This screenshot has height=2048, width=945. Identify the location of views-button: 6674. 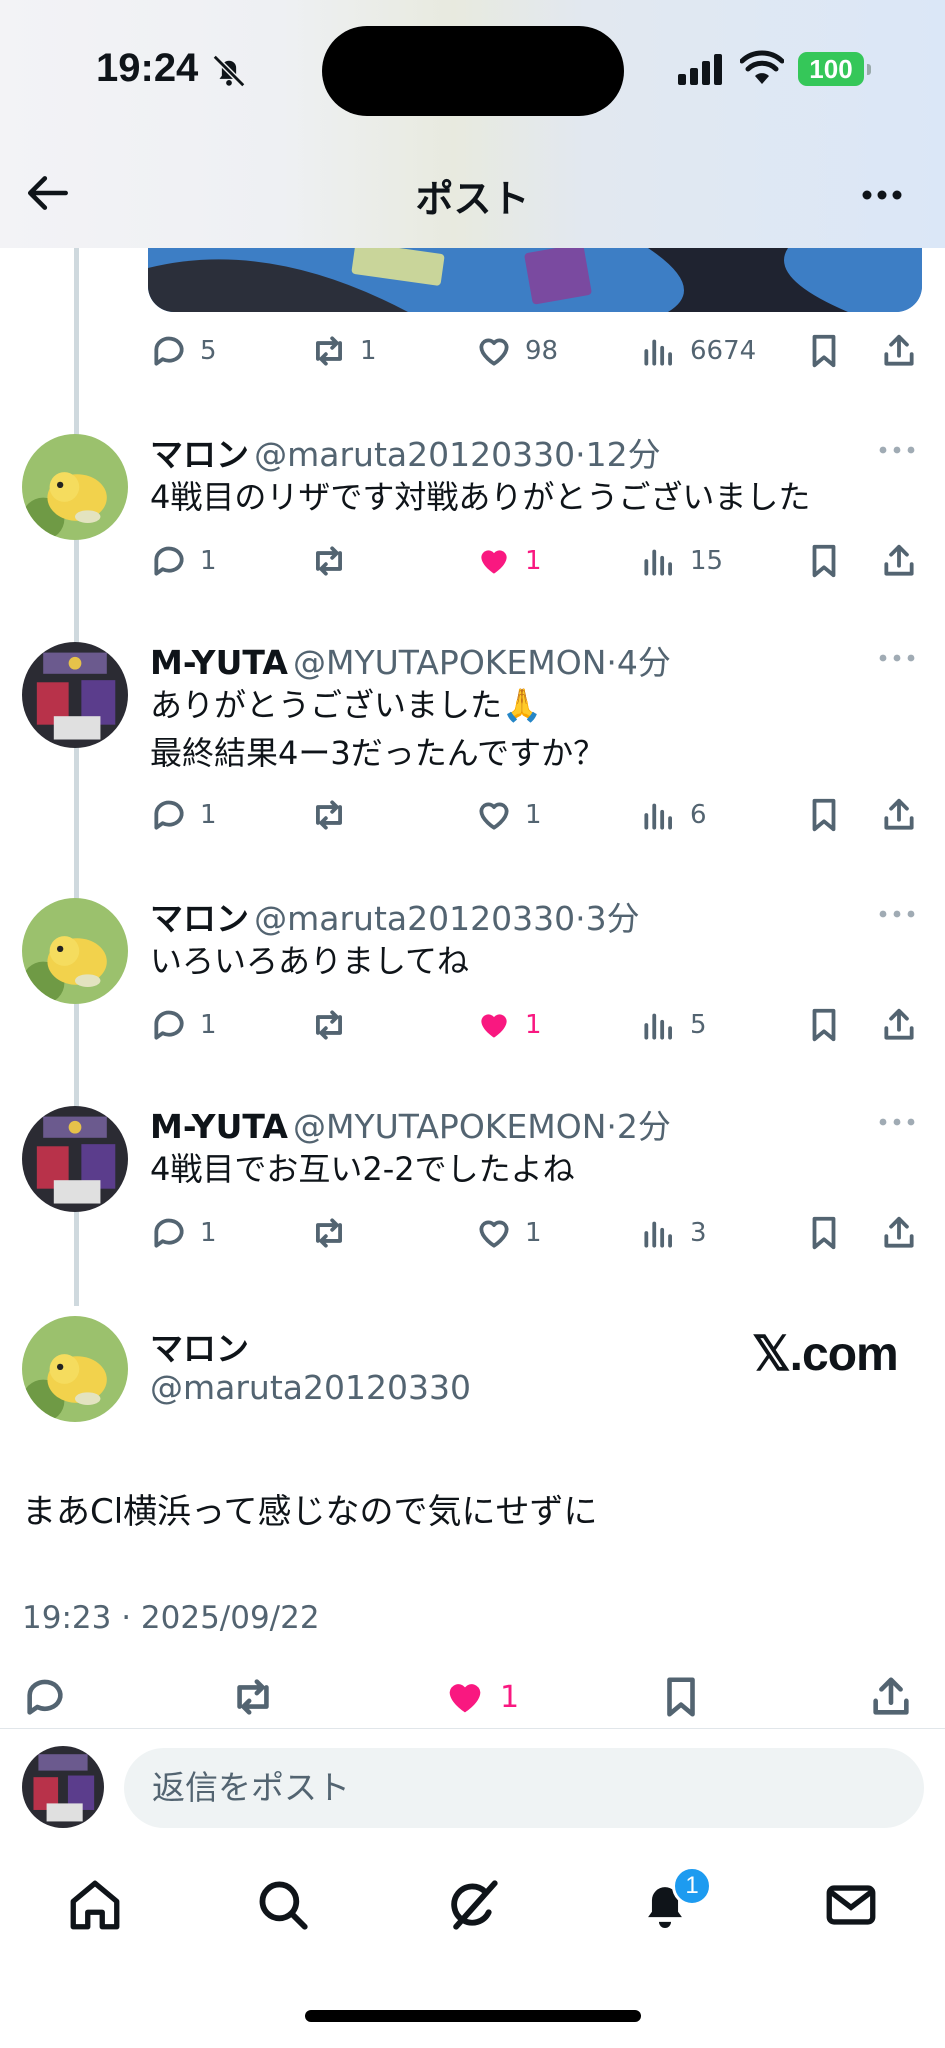
(698, 351).